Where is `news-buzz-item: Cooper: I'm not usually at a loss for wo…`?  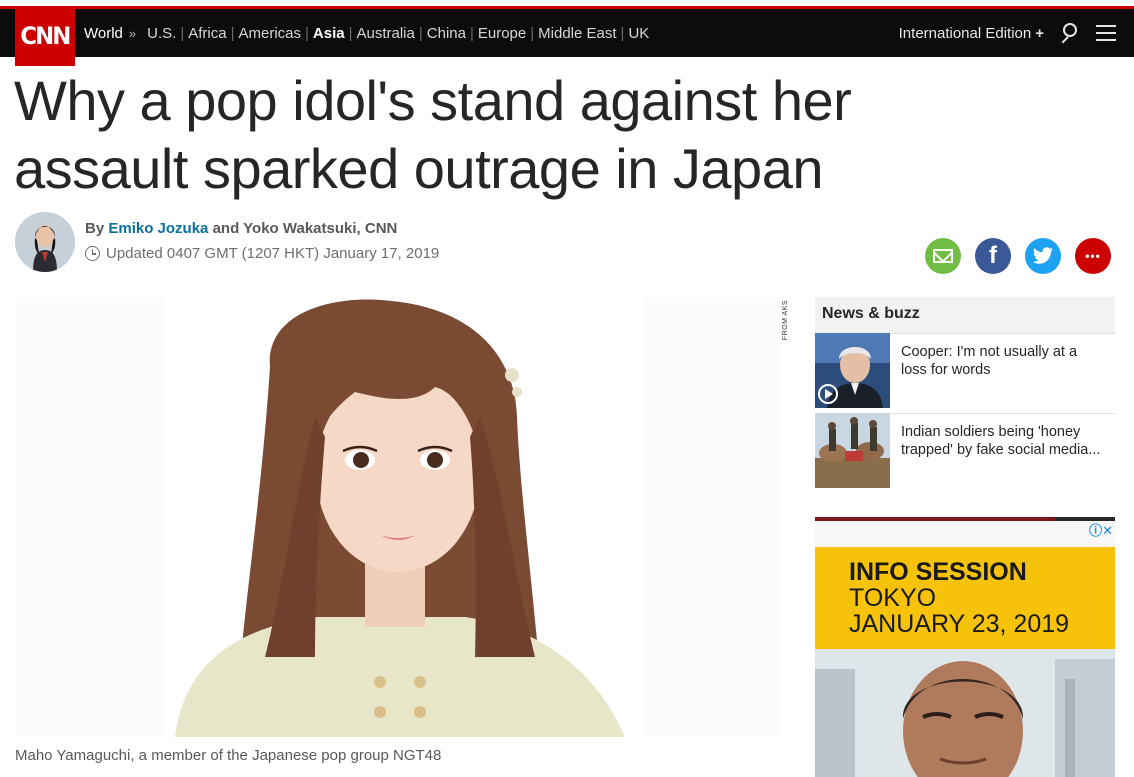
news-buzz-item: Cooper: I'm not usually at a loss for wo… is located at coordinates (965, 371).